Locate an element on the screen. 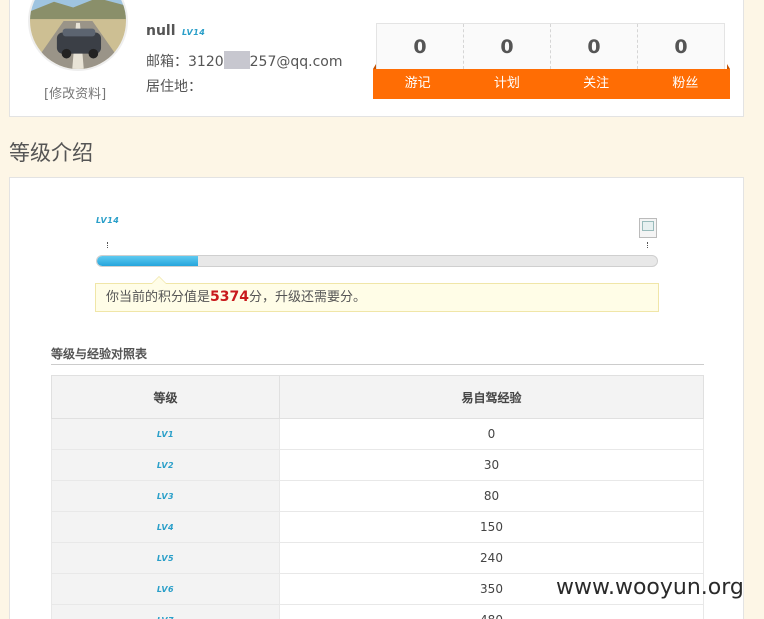 This screenshot has width=764, height=619. score-text-before: 你当前的积分值是 is located at coordinates (158, 297).